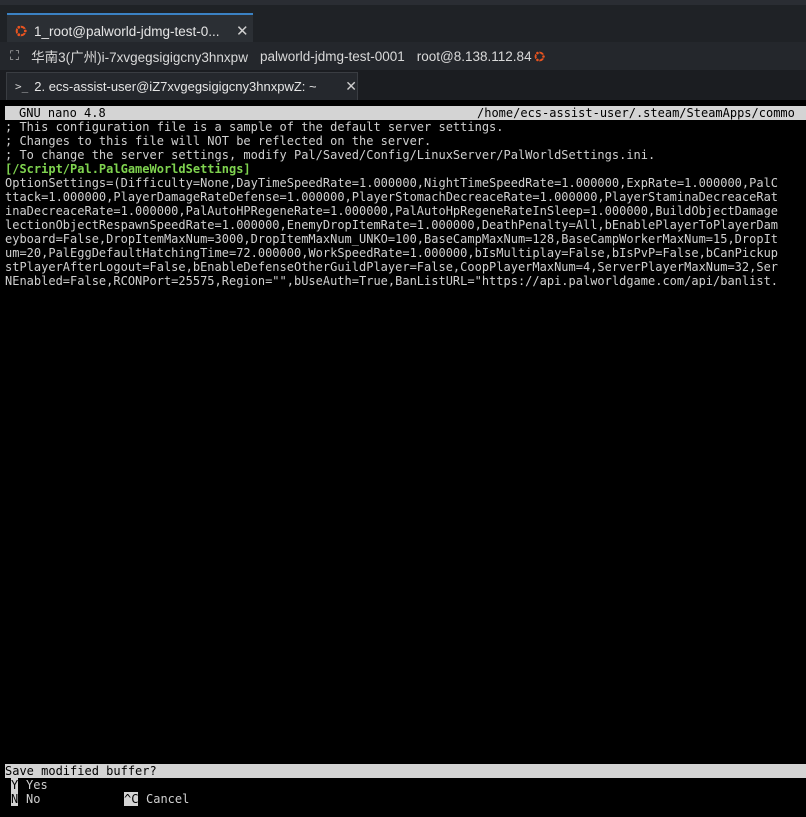  Describe the element at coordinates (403, 26) in the screenshot. I see `window-tabbar: 1_root@palworld-jdmg-test-0... ✕` at that location.